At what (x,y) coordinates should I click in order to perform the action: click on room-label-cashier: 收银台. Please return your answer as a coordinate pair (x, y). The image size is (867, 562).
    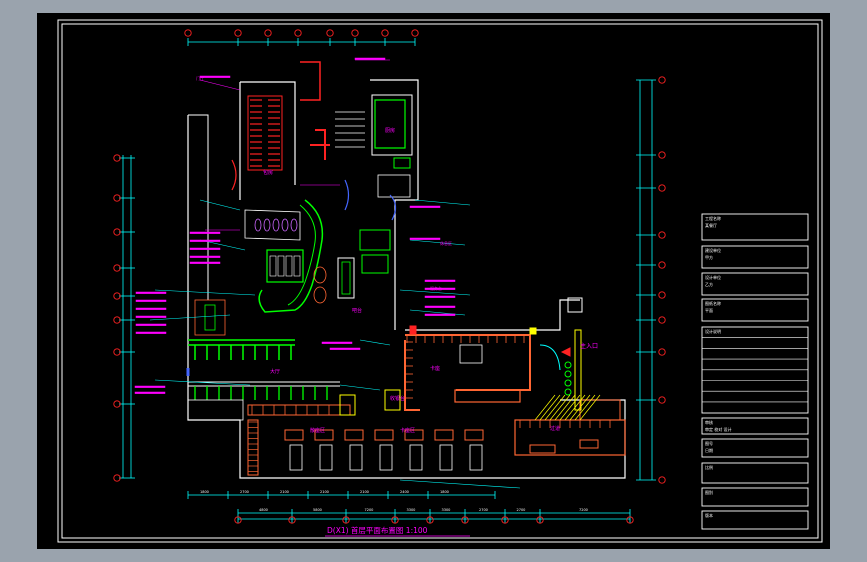
    Looking at the image, I should click on (397, 398).